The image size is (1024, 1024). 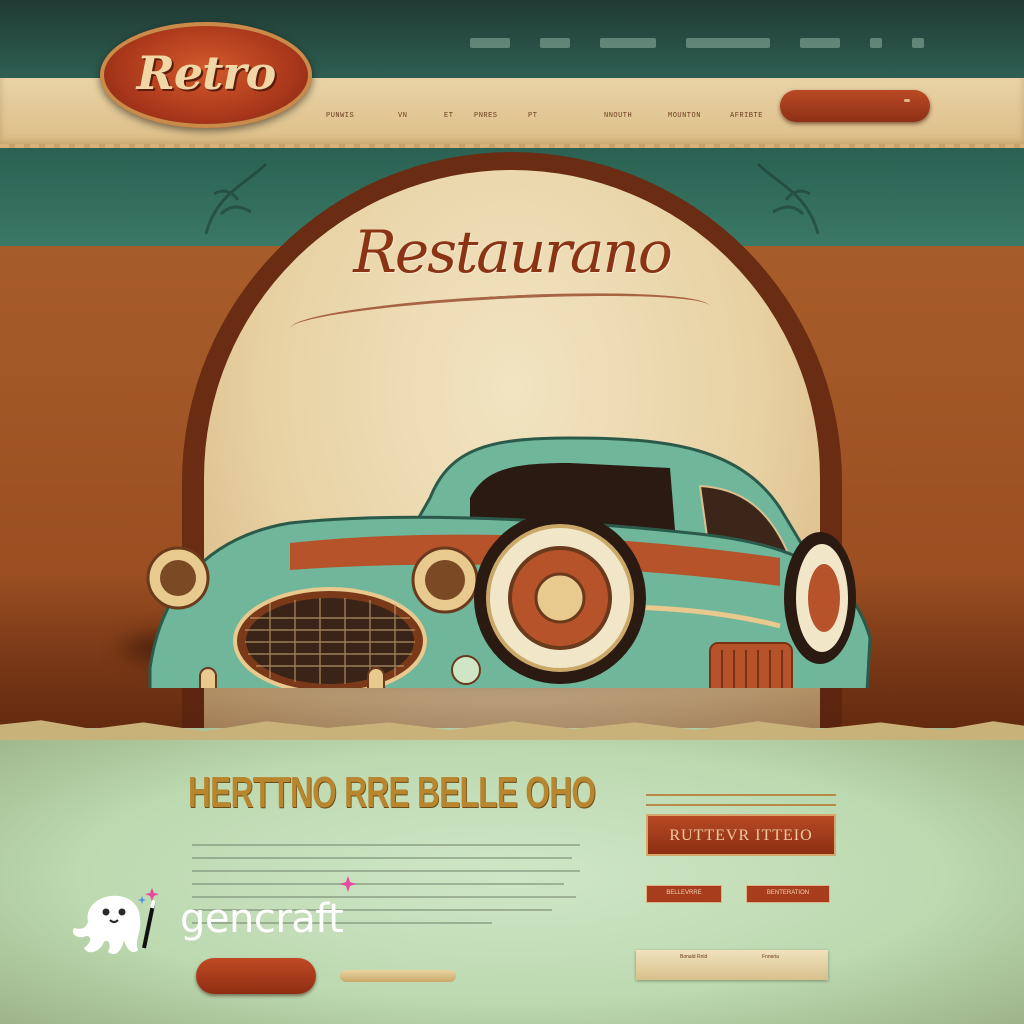 I want to click on front-wheel, so click(x=560, y=598).